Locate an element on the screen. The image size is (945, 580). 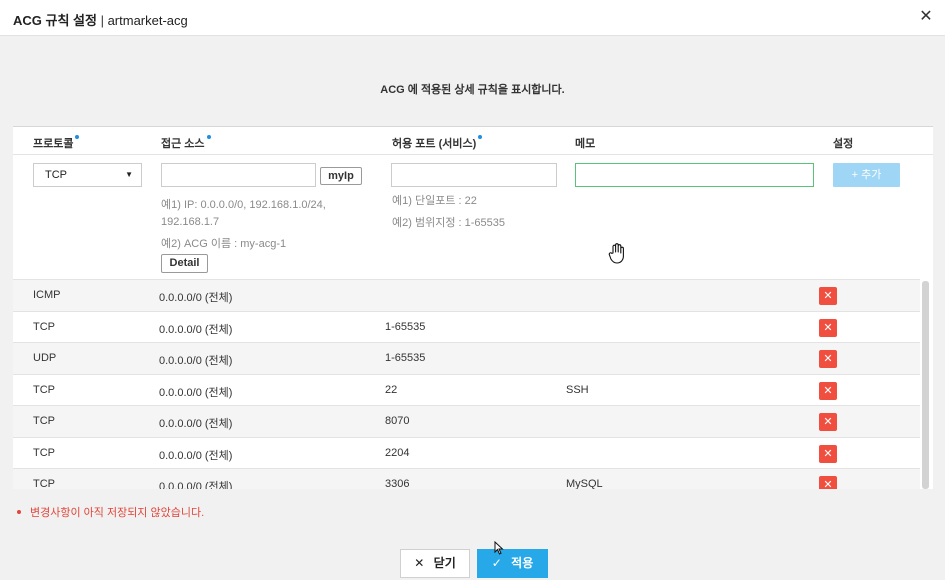
apply-button: ✓ 적용 is located at coordinates (512, 563).